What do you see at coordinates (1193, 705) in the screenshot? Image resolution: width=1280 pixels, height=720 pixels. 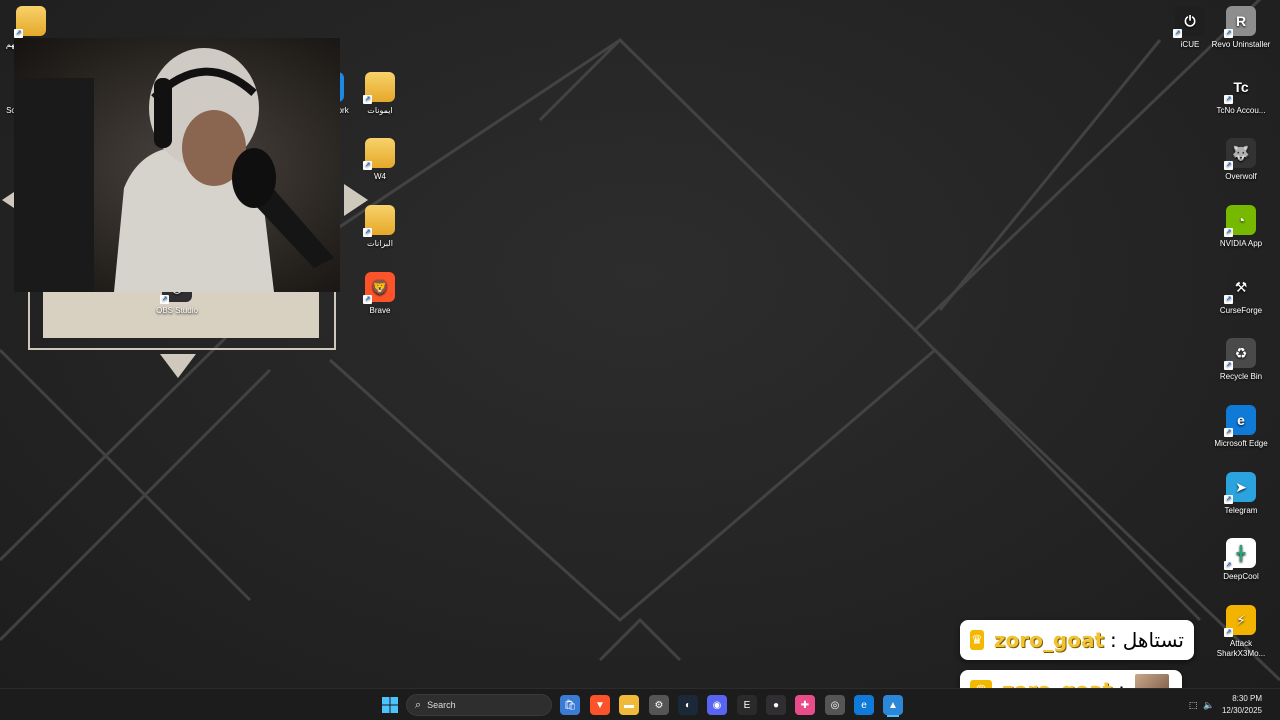 I see `tray-overflow-icon: ⬚` at bounding box center [1193, 705].